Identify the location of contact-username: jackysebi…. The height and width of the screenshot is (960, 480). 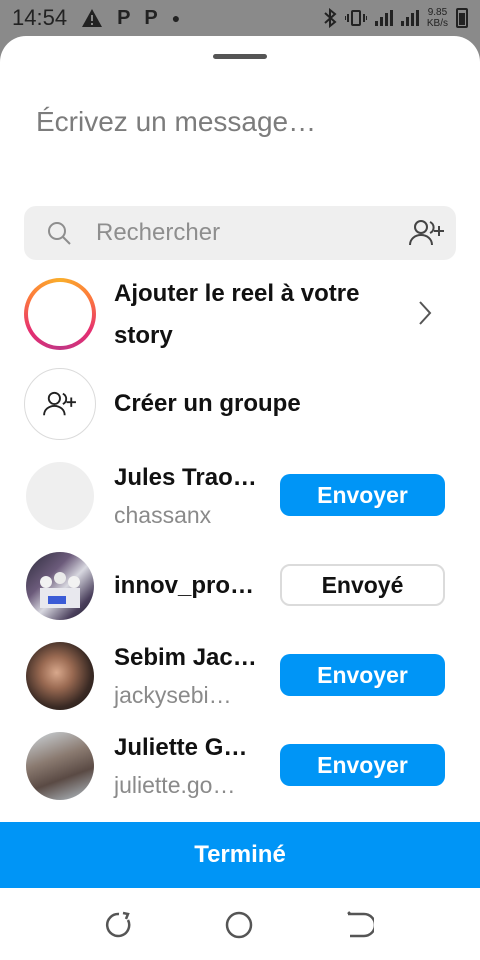
(173, 695).